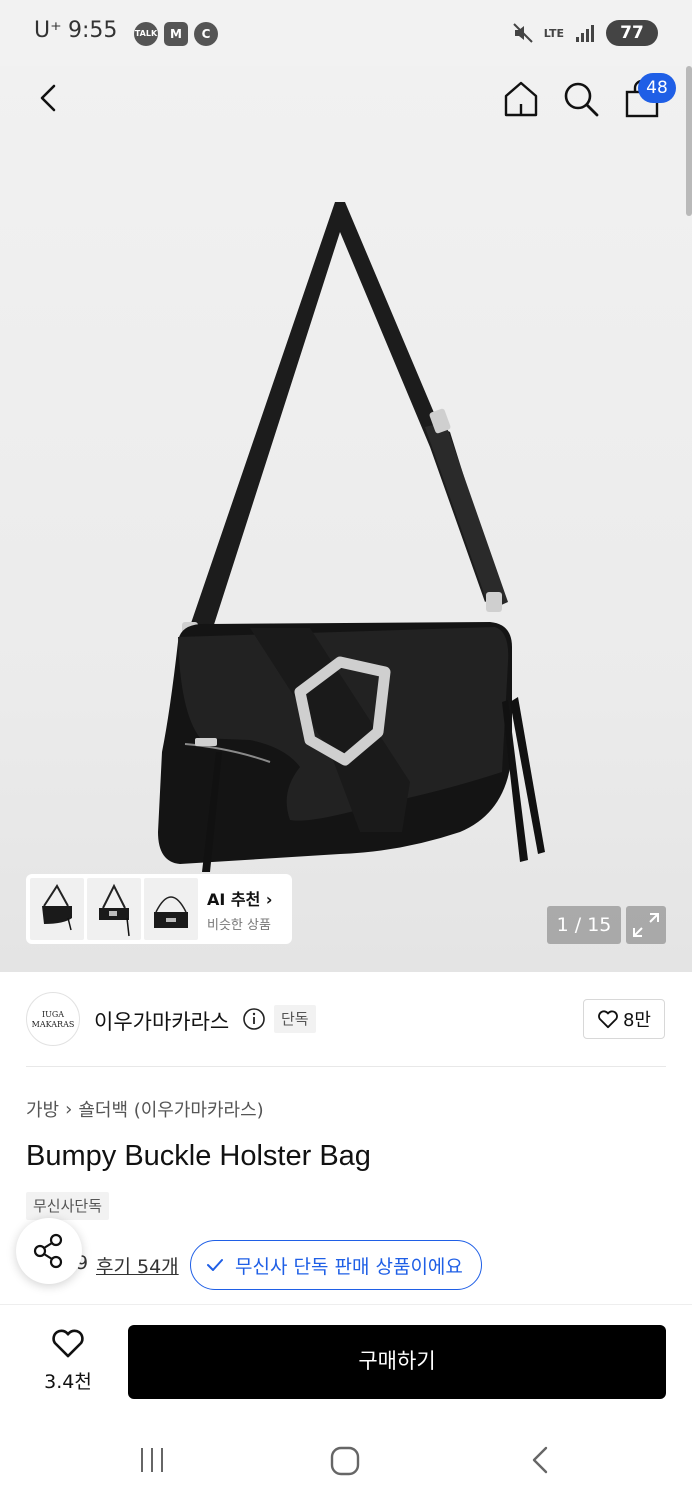 The image size is (692, 1500). What do you see at coordinates (523, 33) in the screenshot?
I see `mute-icon` at bounding box center [523, 33].